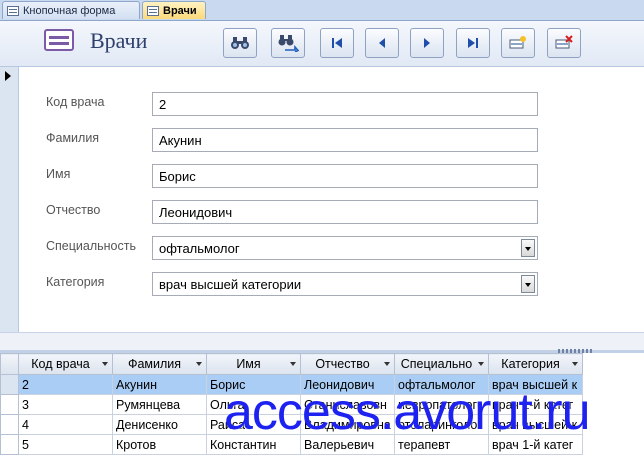 The height and width of the screenshot is (459, 644). I want to click on label-specialty: Специальность, so click(91, 246).